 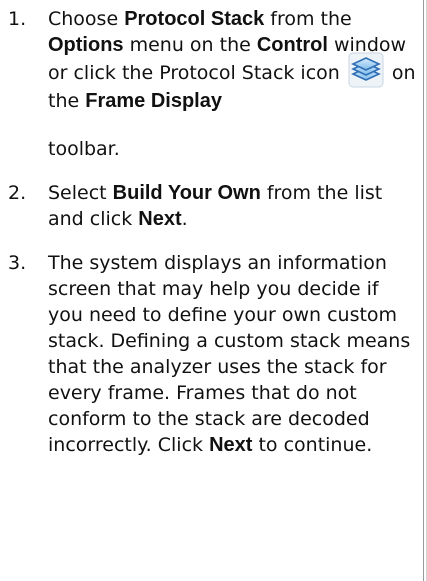 What do you see at coordinates (233, 149) in the screenshot?
I see `step-text-continued: toolbar.` at bounding box center [233, 149].